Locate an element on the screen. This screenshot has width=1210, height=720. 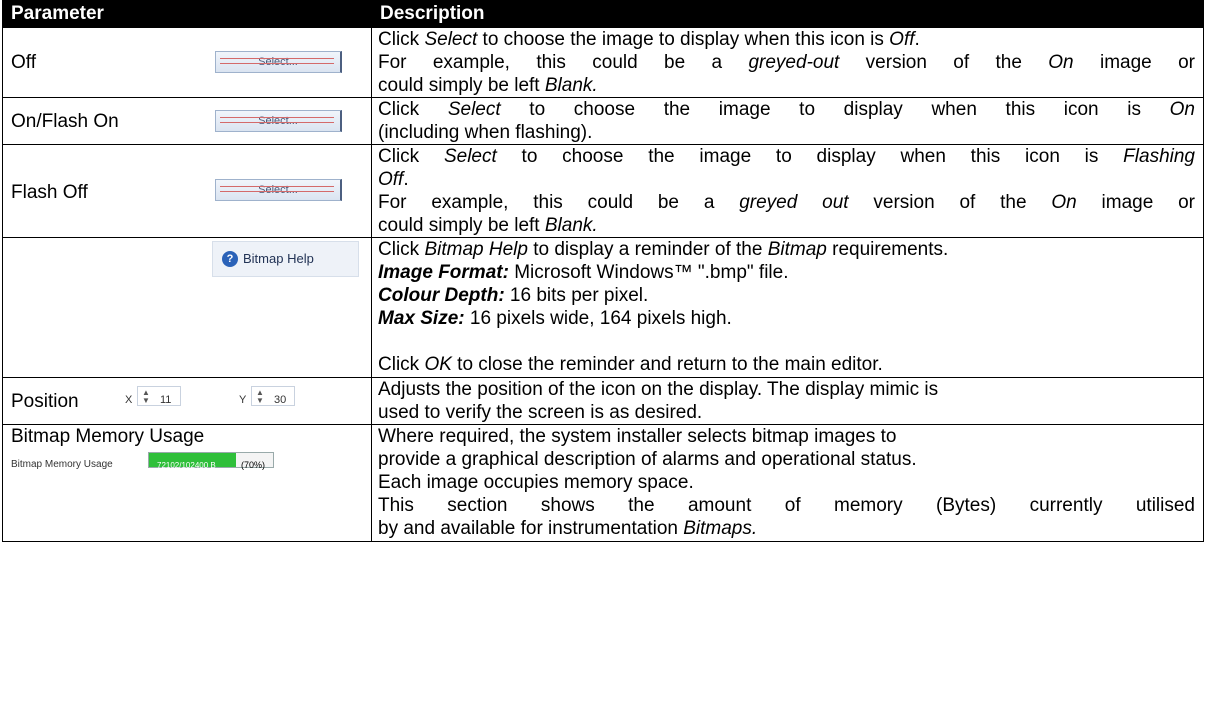
memory-percent: (70%) is located at coordinates (253, 465).